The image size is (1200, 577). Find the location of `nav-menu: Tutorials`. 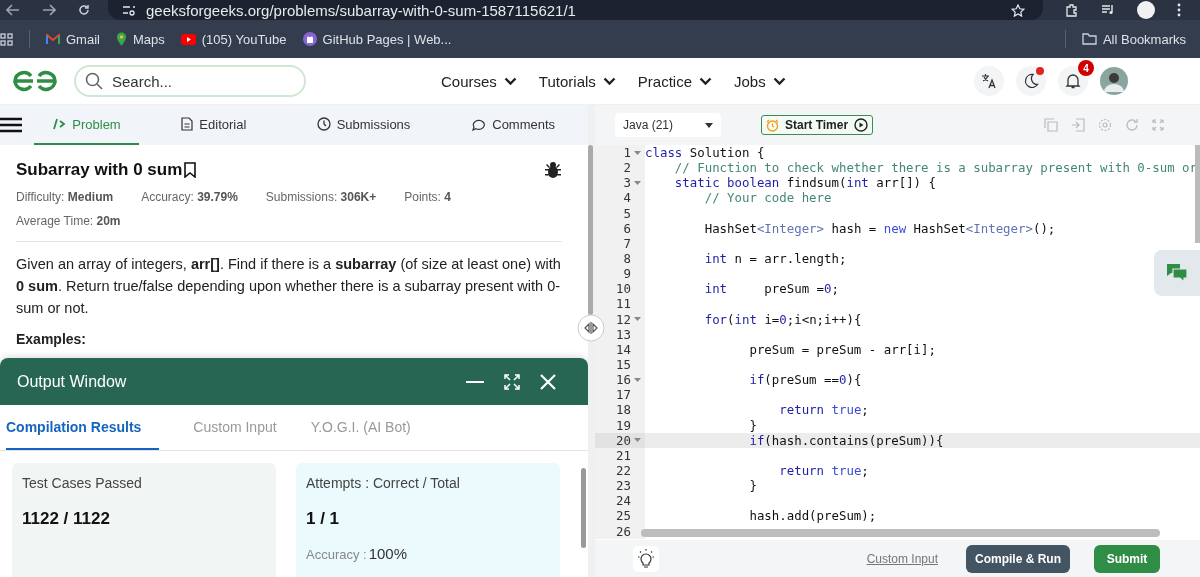

nav-menu: Tutorials is located at coordinates (577, 81).